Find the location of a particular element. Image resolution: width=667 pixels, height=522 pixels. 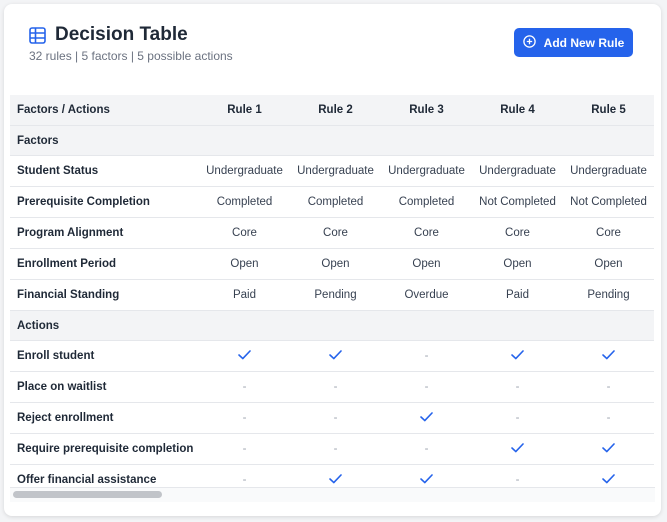

action-row: Place on waitlist - - - - - is located at coordinates (332, 387).